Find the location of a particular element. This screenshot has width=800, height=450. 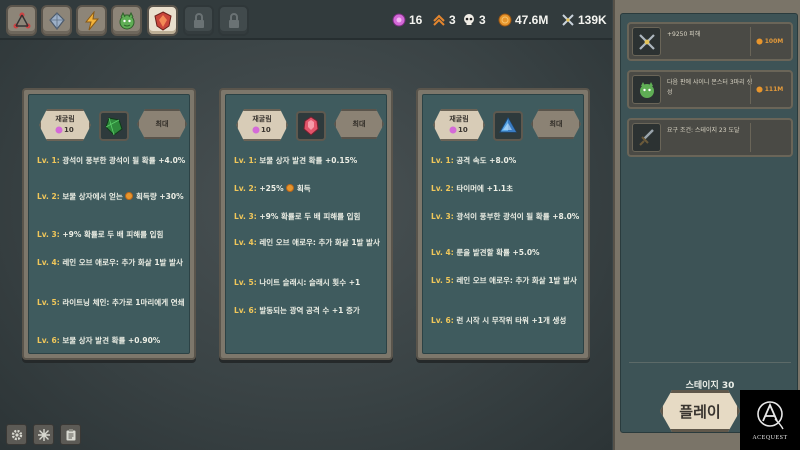

quest-description: 요구 조건: 스테이지 23 도달 is located at coordinates (703, 130).